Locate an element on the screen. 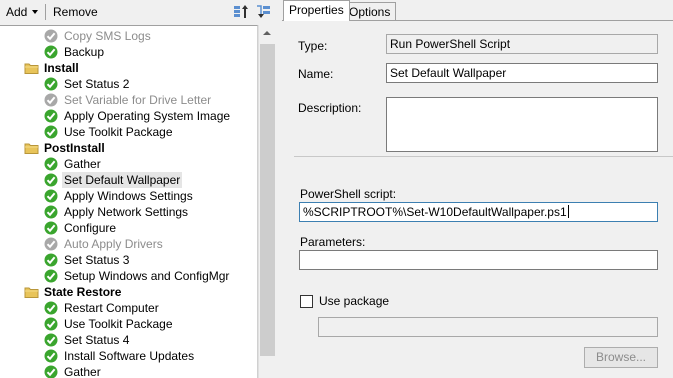 The width and height of the screenshot is (673, 378). name-field: Set Default Wallpaper is located at coordinates (522, 73).